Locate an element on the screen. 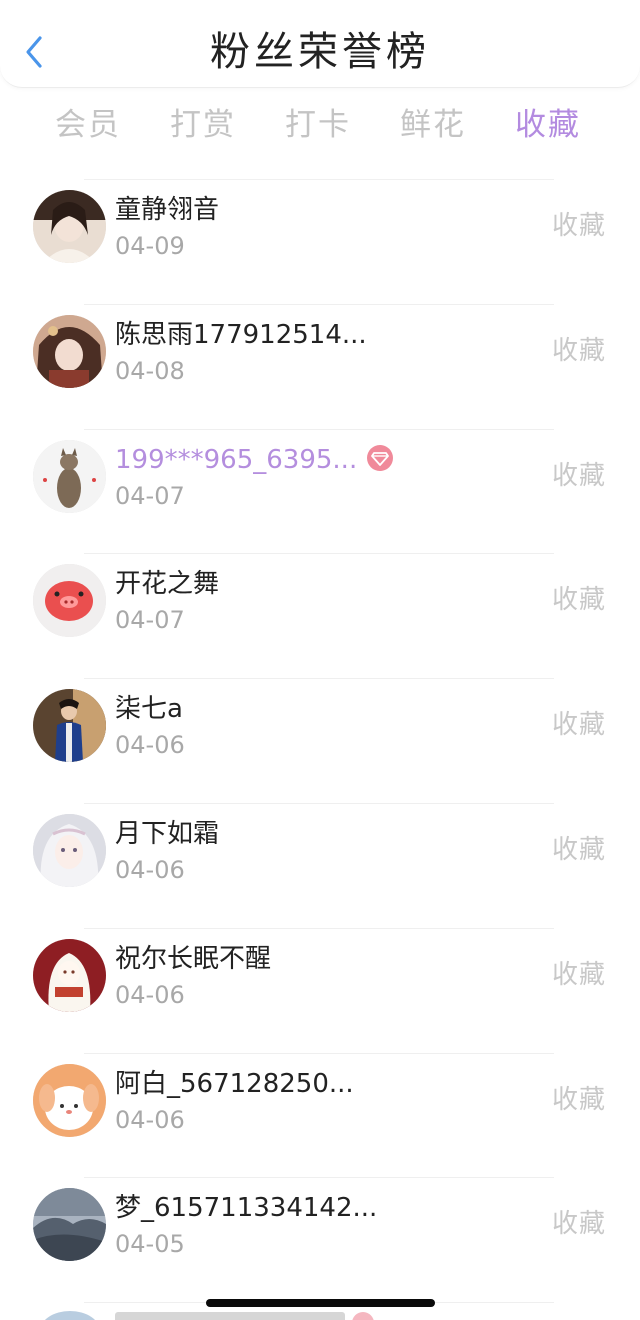  user-name: 开花之舞 is located at coordinates (167, 584).